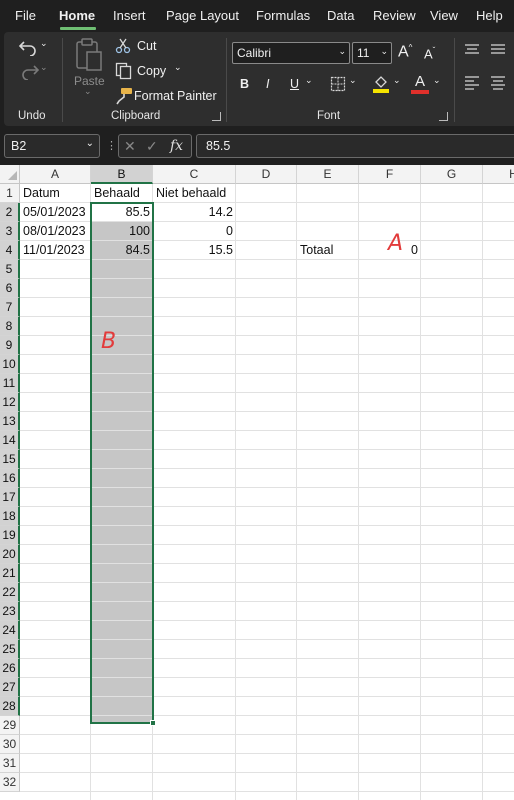  Describe the element at coordinates (10, 250) in the screenshot. I see `row-header-4: 4` at that location.